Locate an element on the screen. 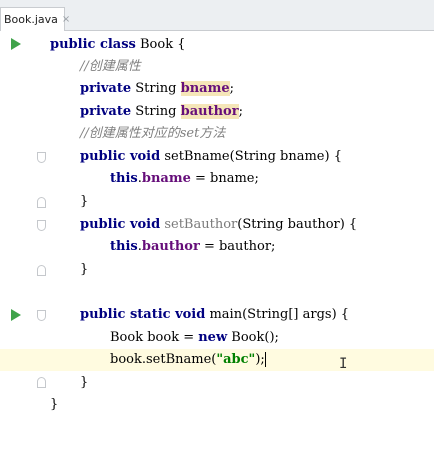 Image resolution: width=434 pixels, height=460 pixels. main-signature: main(String[] args) { is located at coordinates (277, 314).